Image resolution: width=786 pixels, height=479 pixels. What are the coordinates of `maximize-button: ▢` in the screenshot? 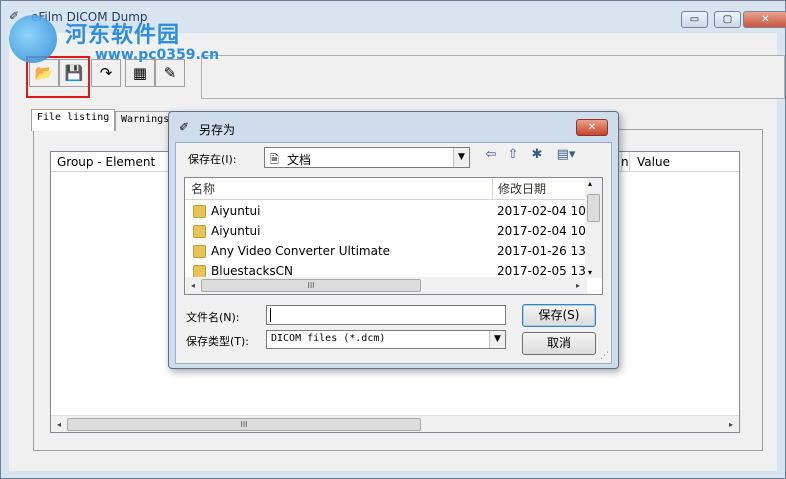 It's located at (727, 19).